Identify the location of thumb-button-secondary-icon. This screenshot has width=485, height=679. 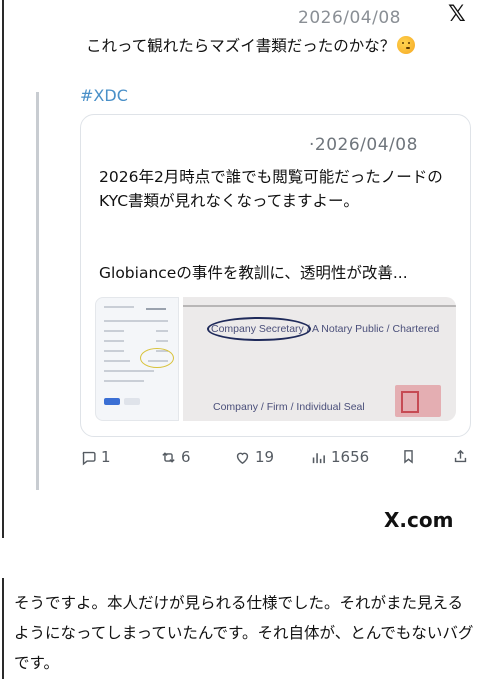
(132, 401).